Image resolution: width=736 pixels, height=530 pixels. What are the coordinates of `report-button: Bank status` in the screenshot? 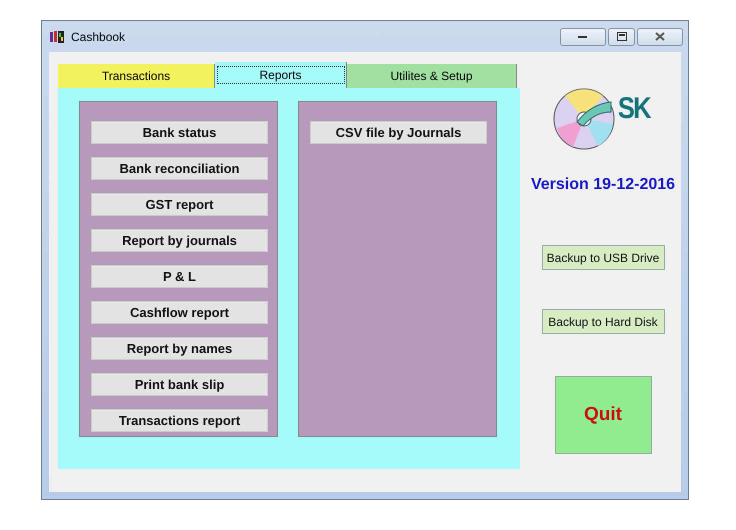 It's located at (179, 132).